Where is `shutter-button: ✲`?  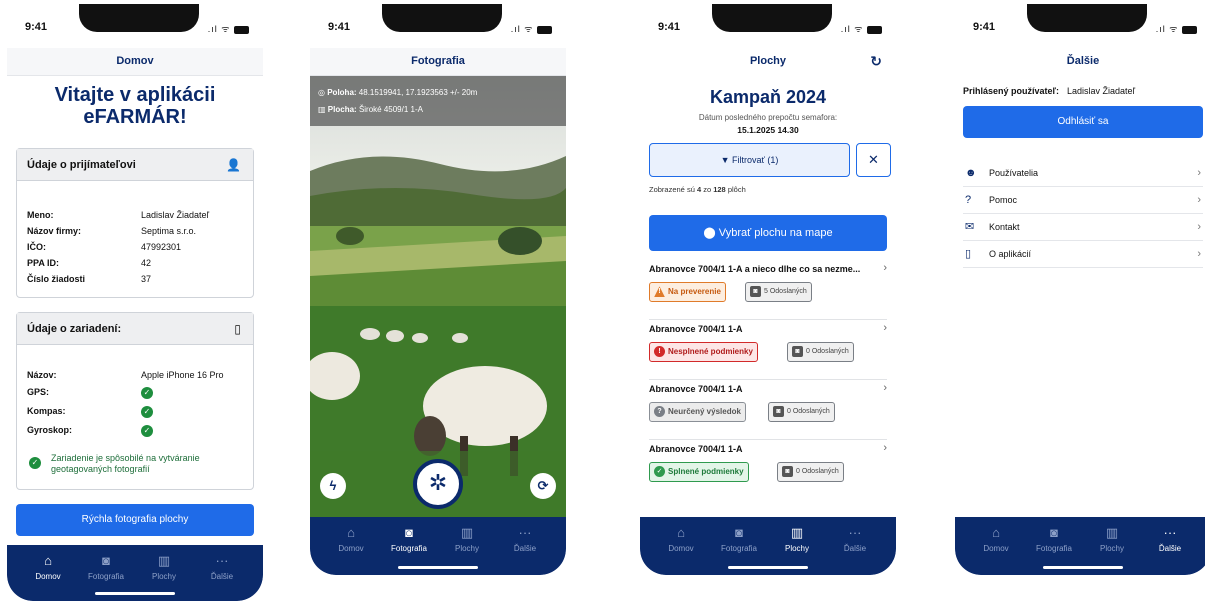
shutter-button: ✲ is located at coordinates (438, 484).